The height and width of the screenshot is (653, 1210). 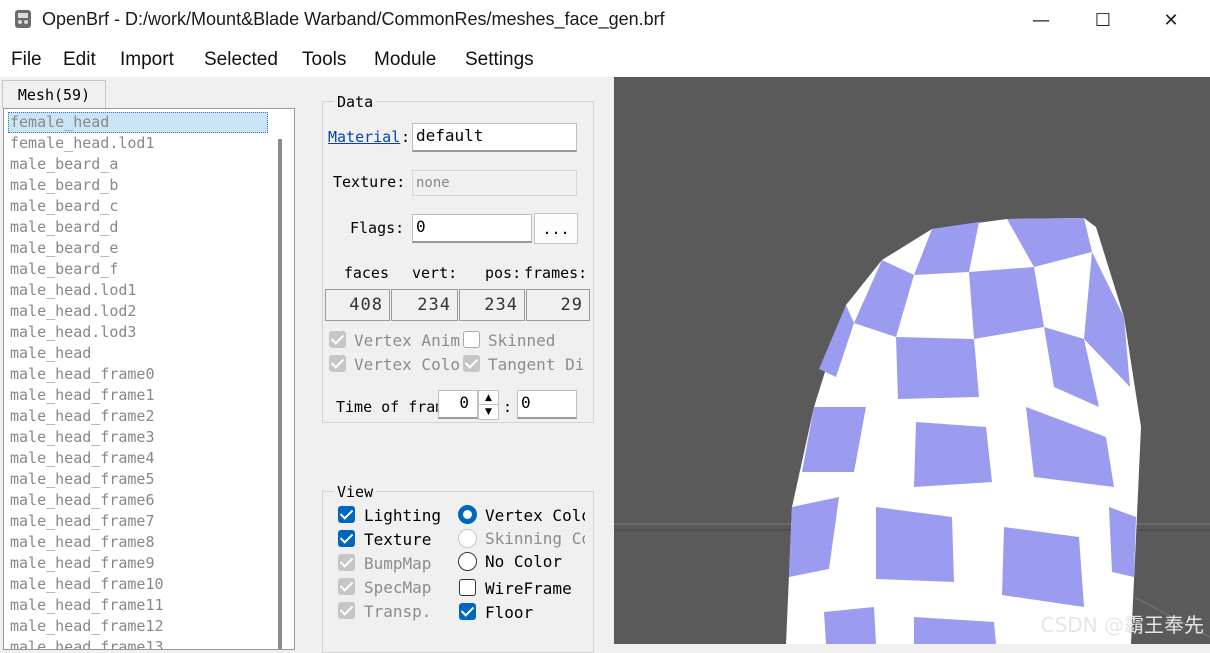 I want to click on transp-label: Transp., so click(x=398, y=611).